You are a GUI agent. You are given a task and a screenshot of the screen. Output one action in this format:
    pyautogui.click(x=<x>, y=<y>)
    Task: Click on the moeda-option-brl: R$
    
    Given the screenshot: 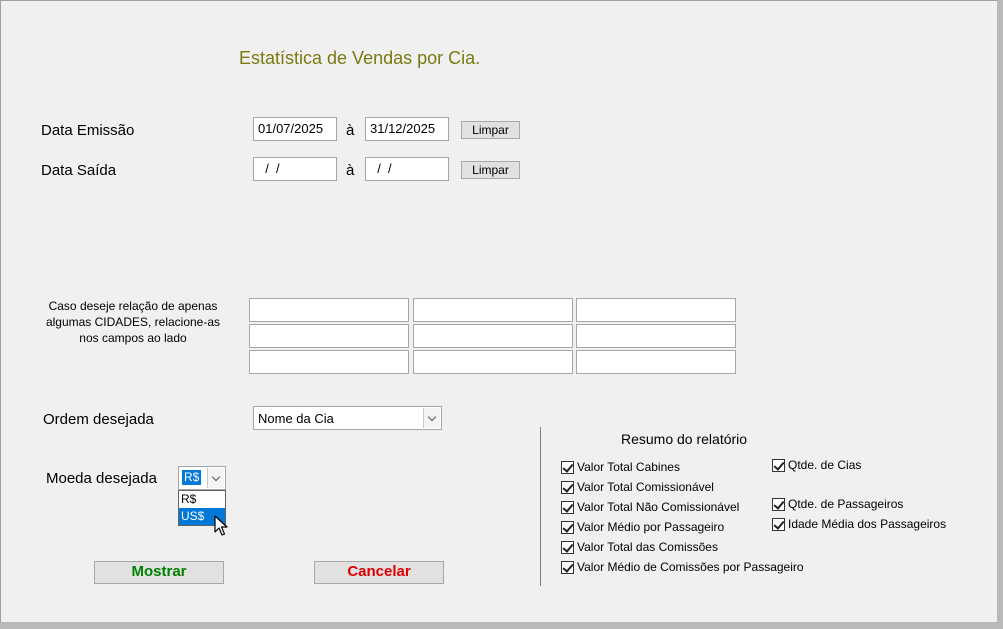 What is the action you would take?
    pyautogui.click(x=202, y=499)
    